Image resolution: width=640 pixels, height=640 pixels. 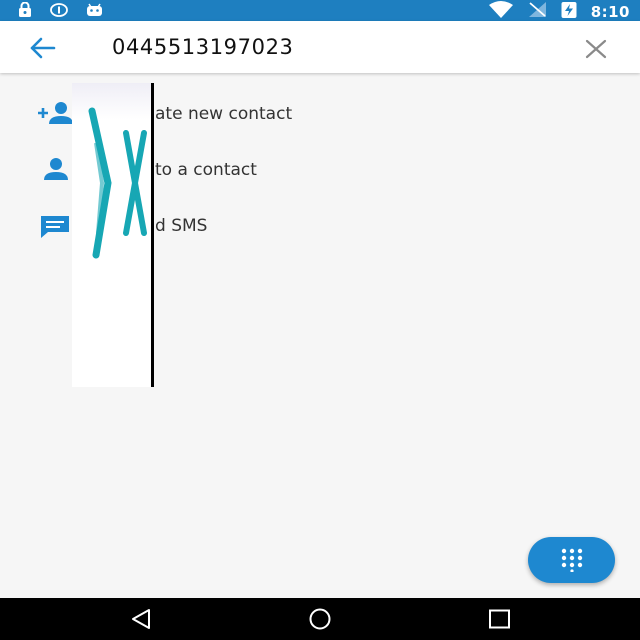 I want to click on person-icon, so click(x=56, y=170).